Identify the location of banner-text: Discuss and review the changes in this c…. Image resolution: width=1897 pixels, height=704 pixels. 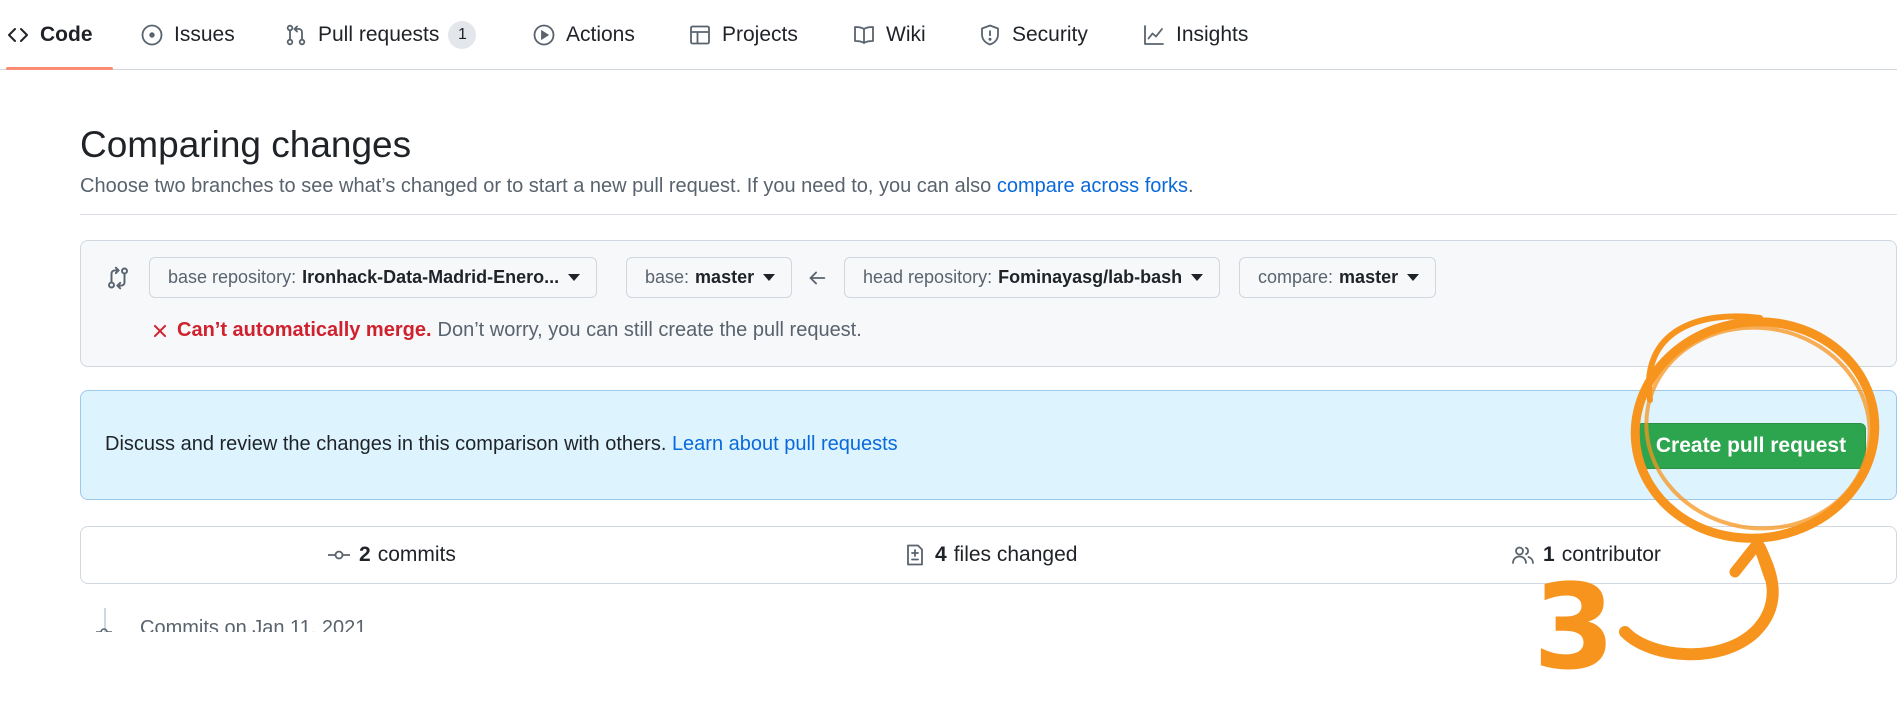
(501, 444).